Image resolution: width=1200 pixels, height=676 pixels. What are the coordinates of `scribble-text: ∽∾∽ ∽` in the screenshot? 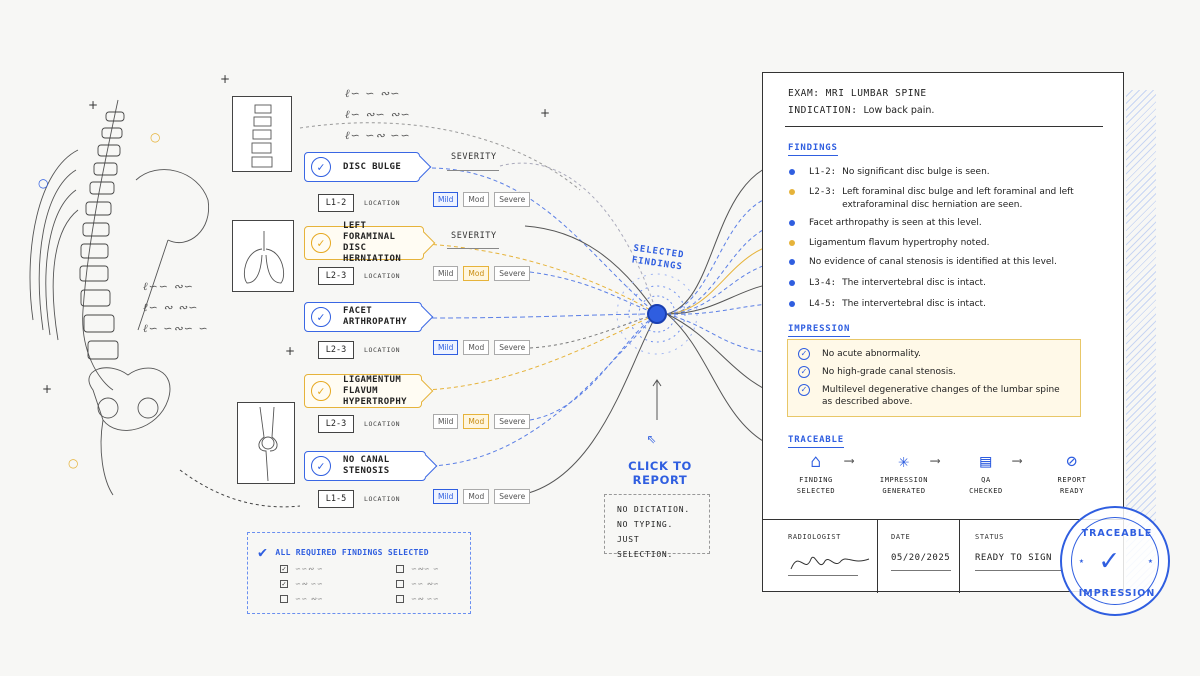 It's located at (425, 569).